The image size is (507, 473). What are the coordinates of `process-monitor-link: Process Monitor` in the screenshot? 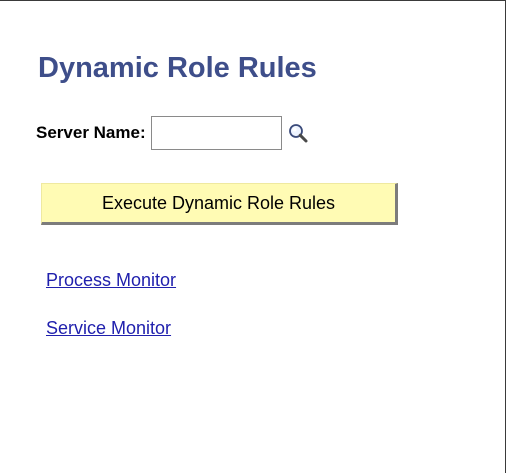 It's located at (111, 280).